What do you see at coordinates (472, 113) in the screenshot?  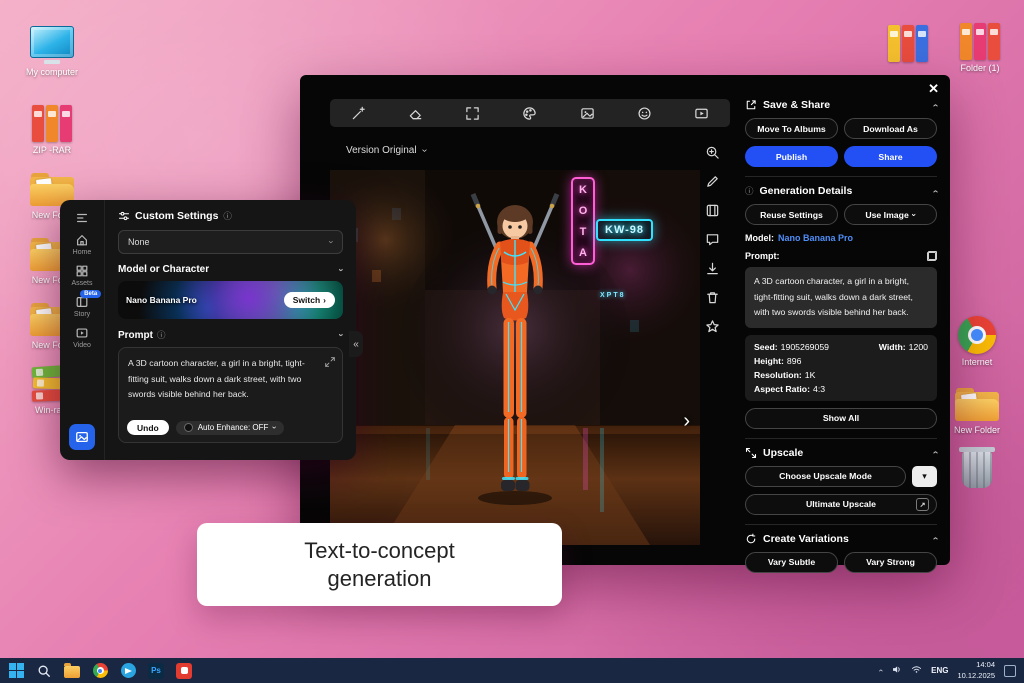 I see `expand-canvas-icon` at bounding box center [472, 113].